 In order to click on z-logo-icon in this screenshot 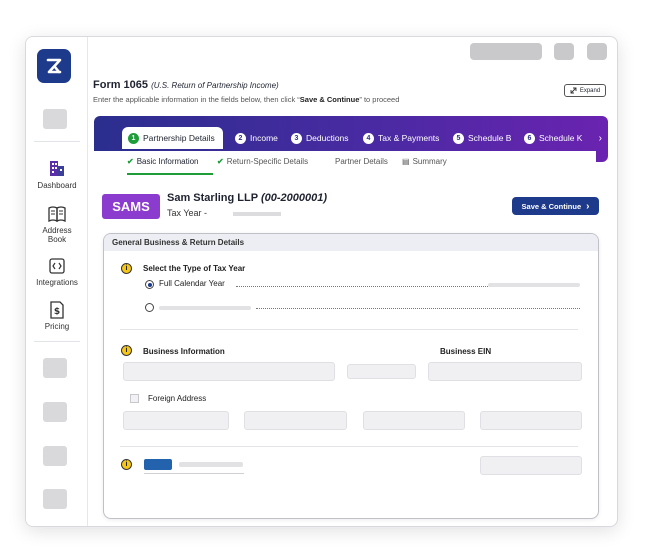, I will do `click(54, 66)`.